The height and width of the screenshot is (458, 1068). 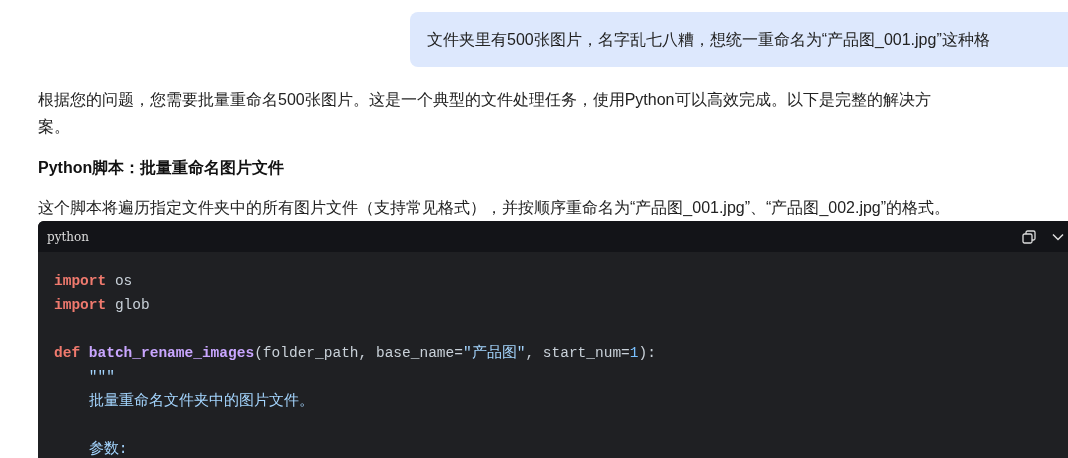 What do you see at coordinates (101, 377) in the screenshot?
I see `code-docstring: """` at bounding box center [101, 377].